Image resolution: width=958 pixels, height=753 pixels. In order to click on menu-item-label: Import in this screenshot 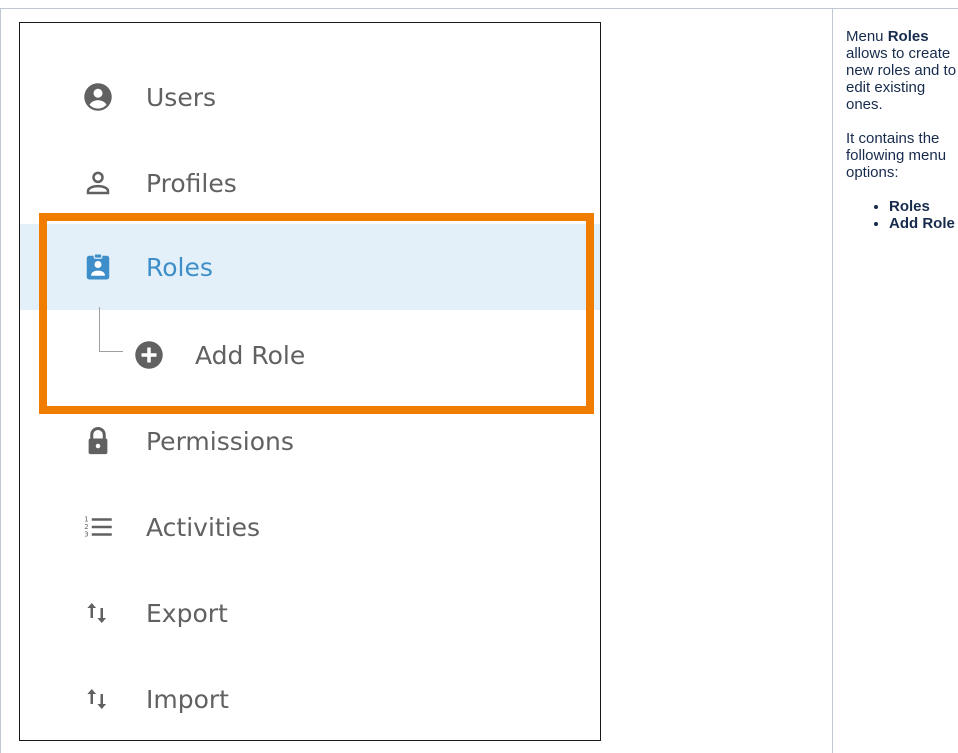, I will do `click(187, 699)`.